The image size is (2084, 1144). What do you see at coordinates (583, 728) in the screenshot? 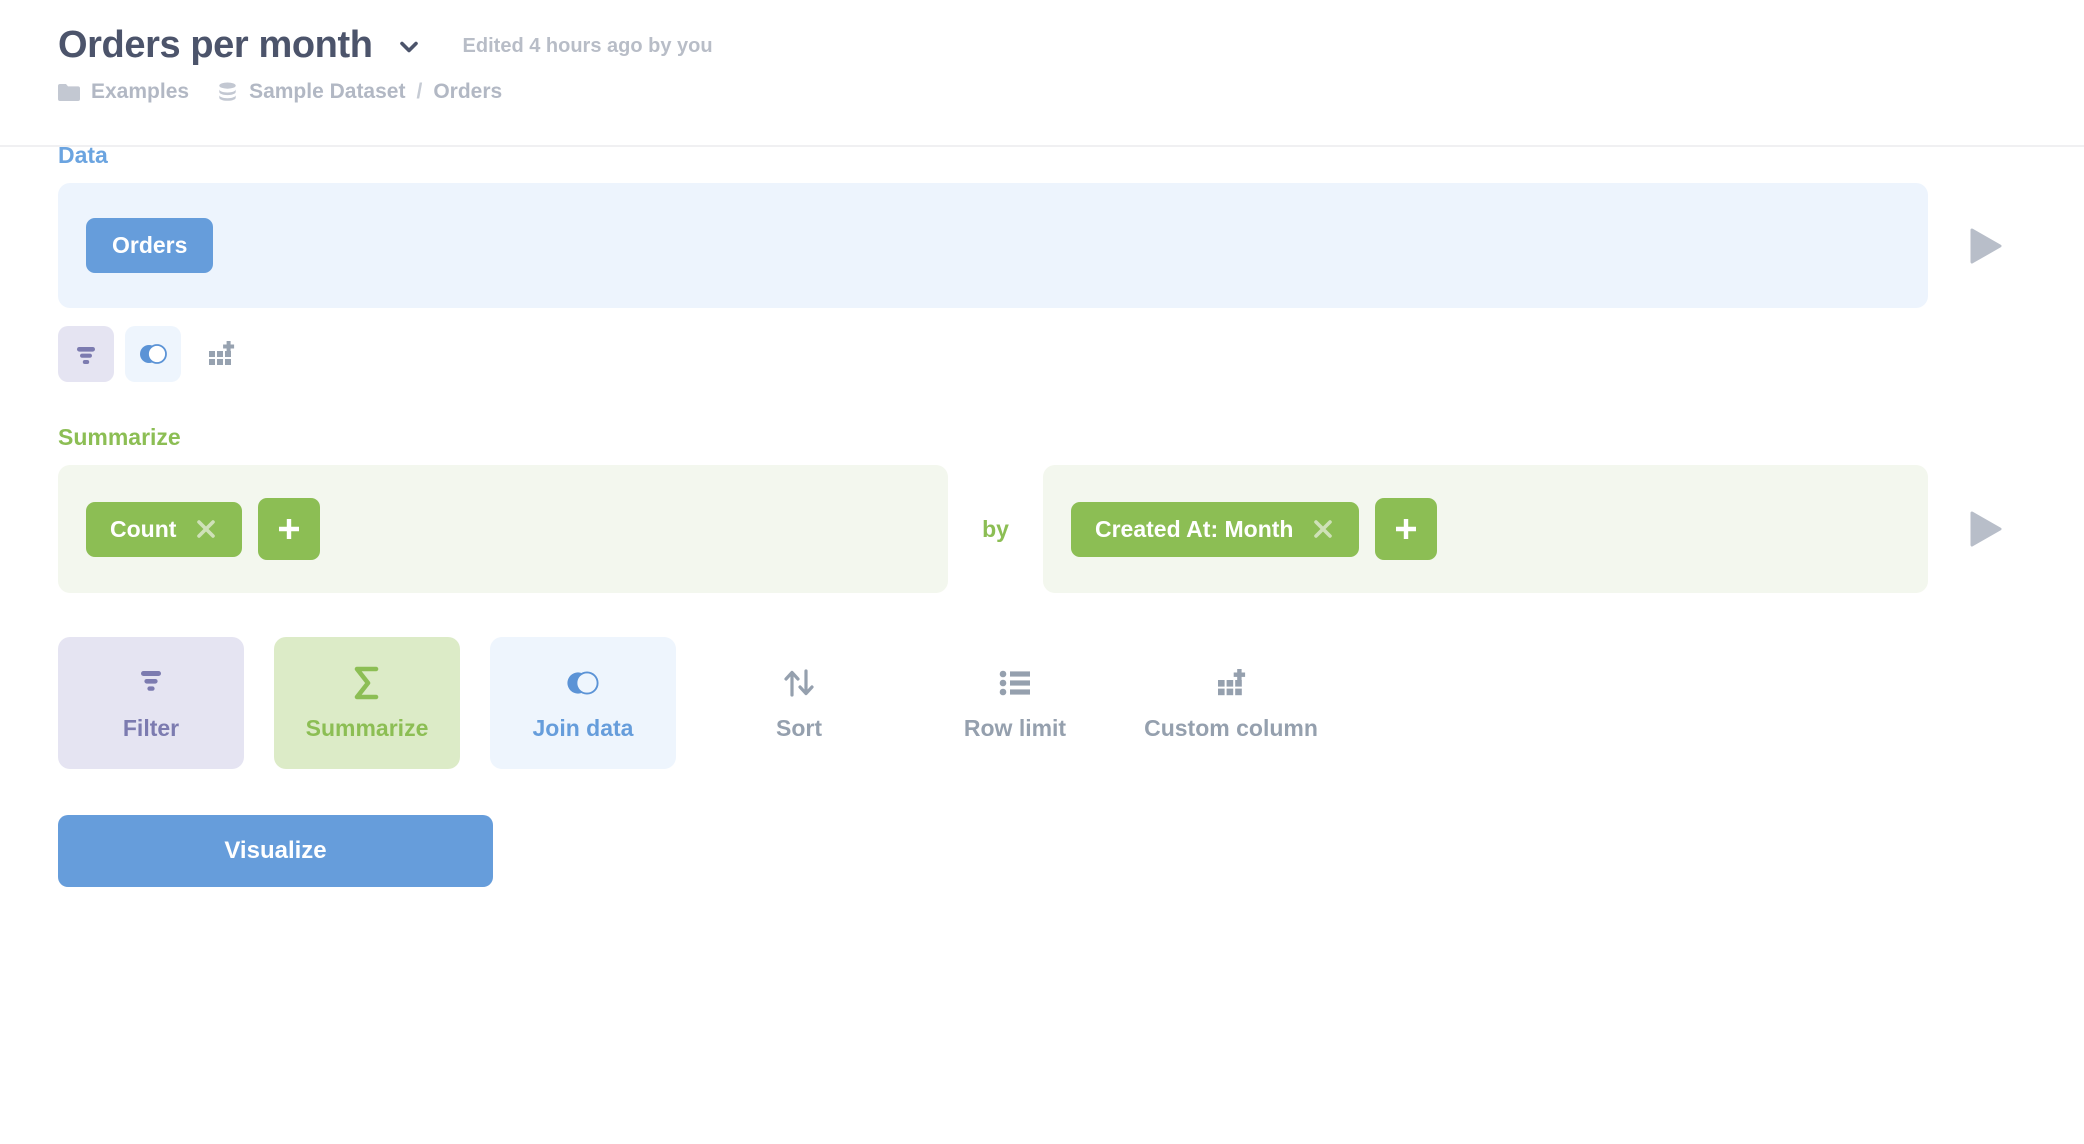
I see `action-join-data-label: Join data` at bounding box center [583, 728].